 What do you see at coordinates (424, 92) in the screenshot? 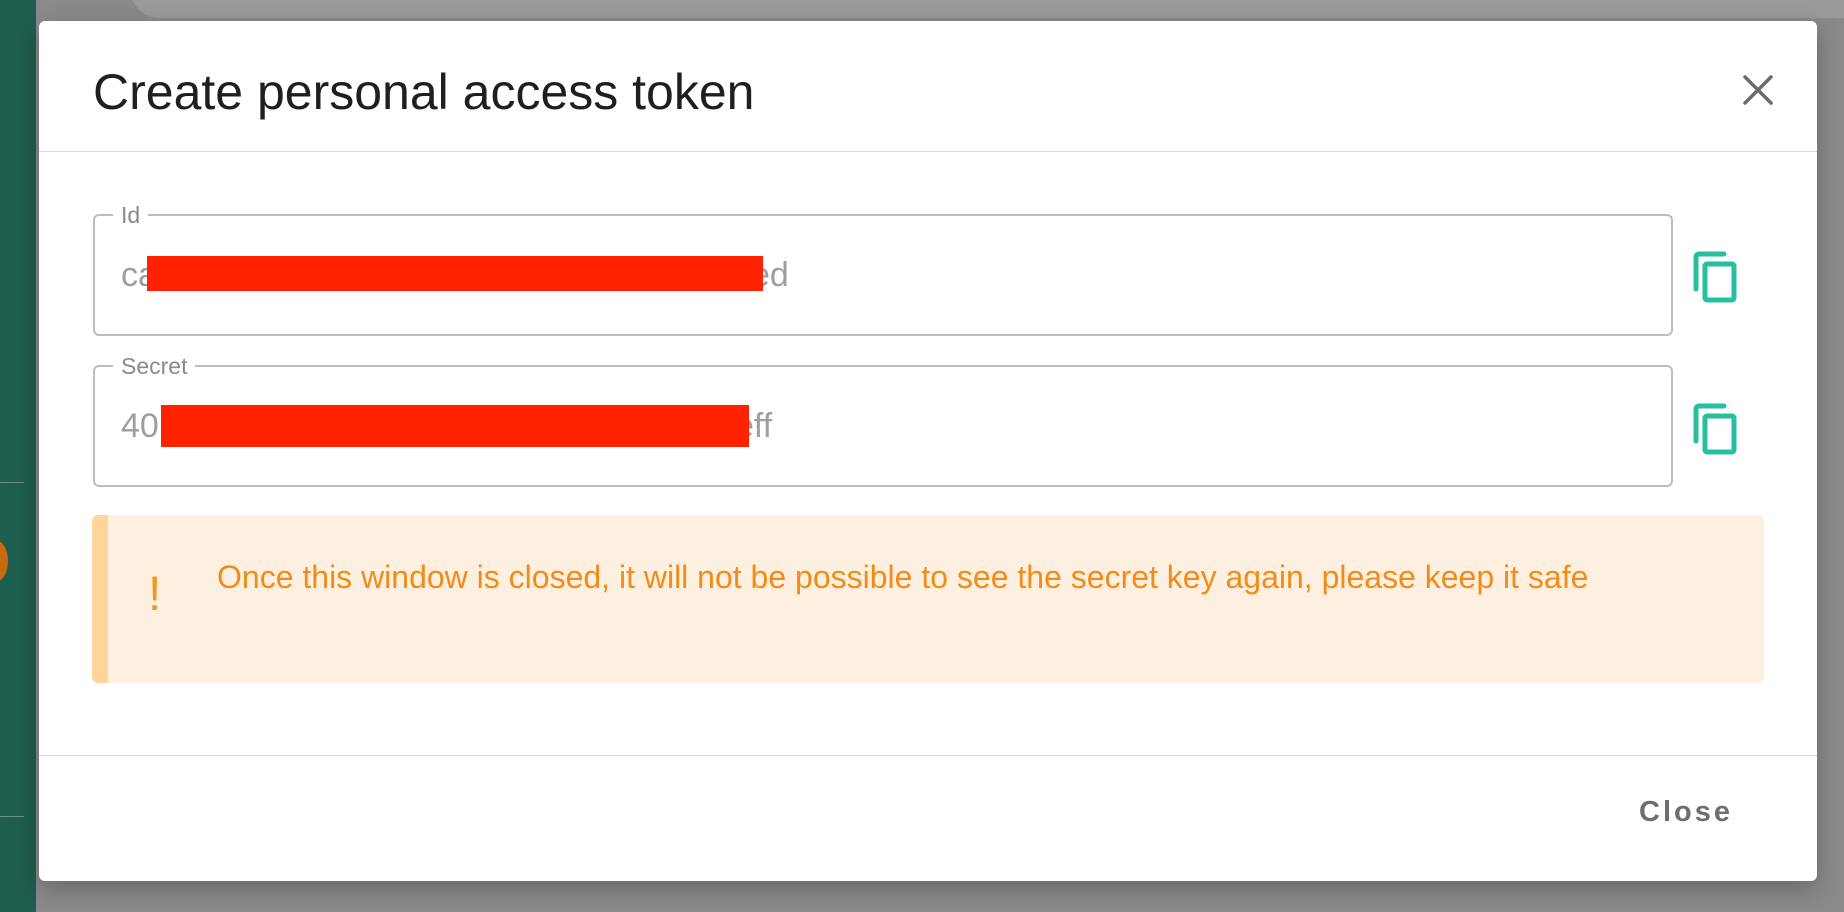
I see `dialog-title: Create personal access token` at bounding box center [424, 92].